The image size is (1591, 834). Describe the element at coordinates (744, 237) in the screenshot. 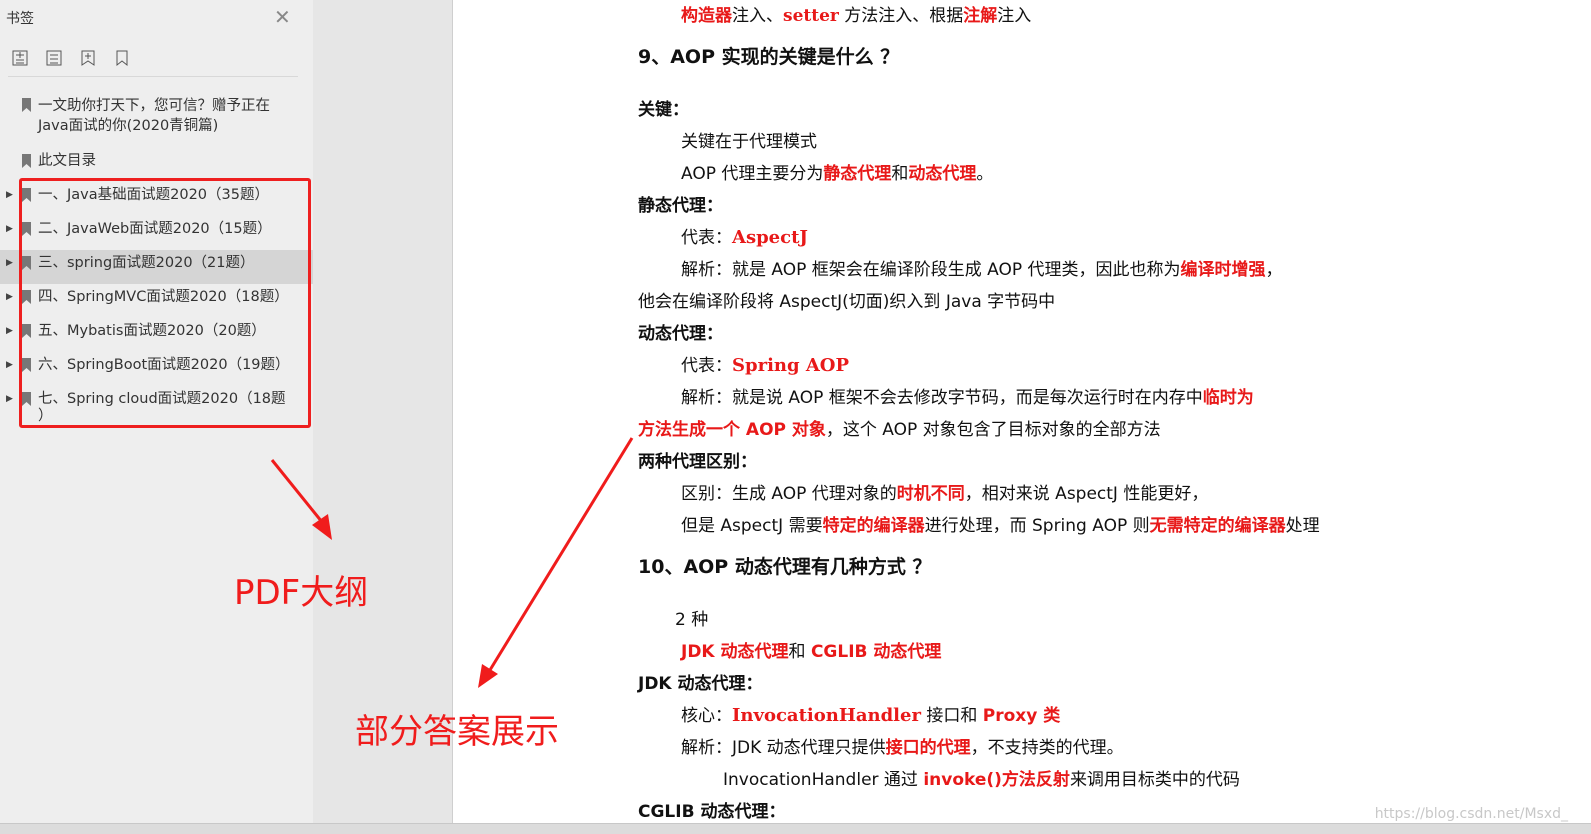

I see `text-line: 代表：AspectJ` at that location.